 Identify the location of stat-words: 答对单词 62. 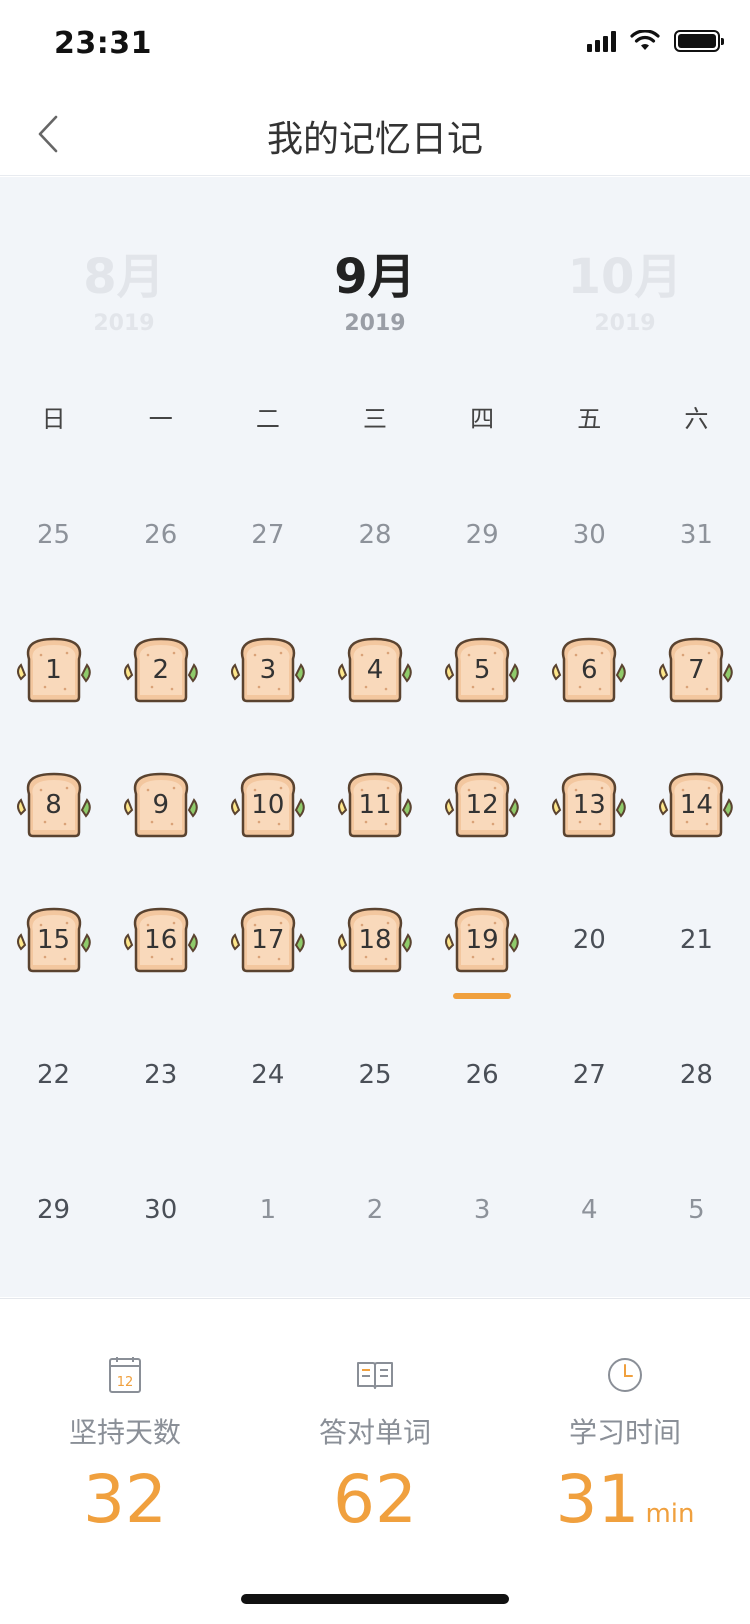
(375, 1423).